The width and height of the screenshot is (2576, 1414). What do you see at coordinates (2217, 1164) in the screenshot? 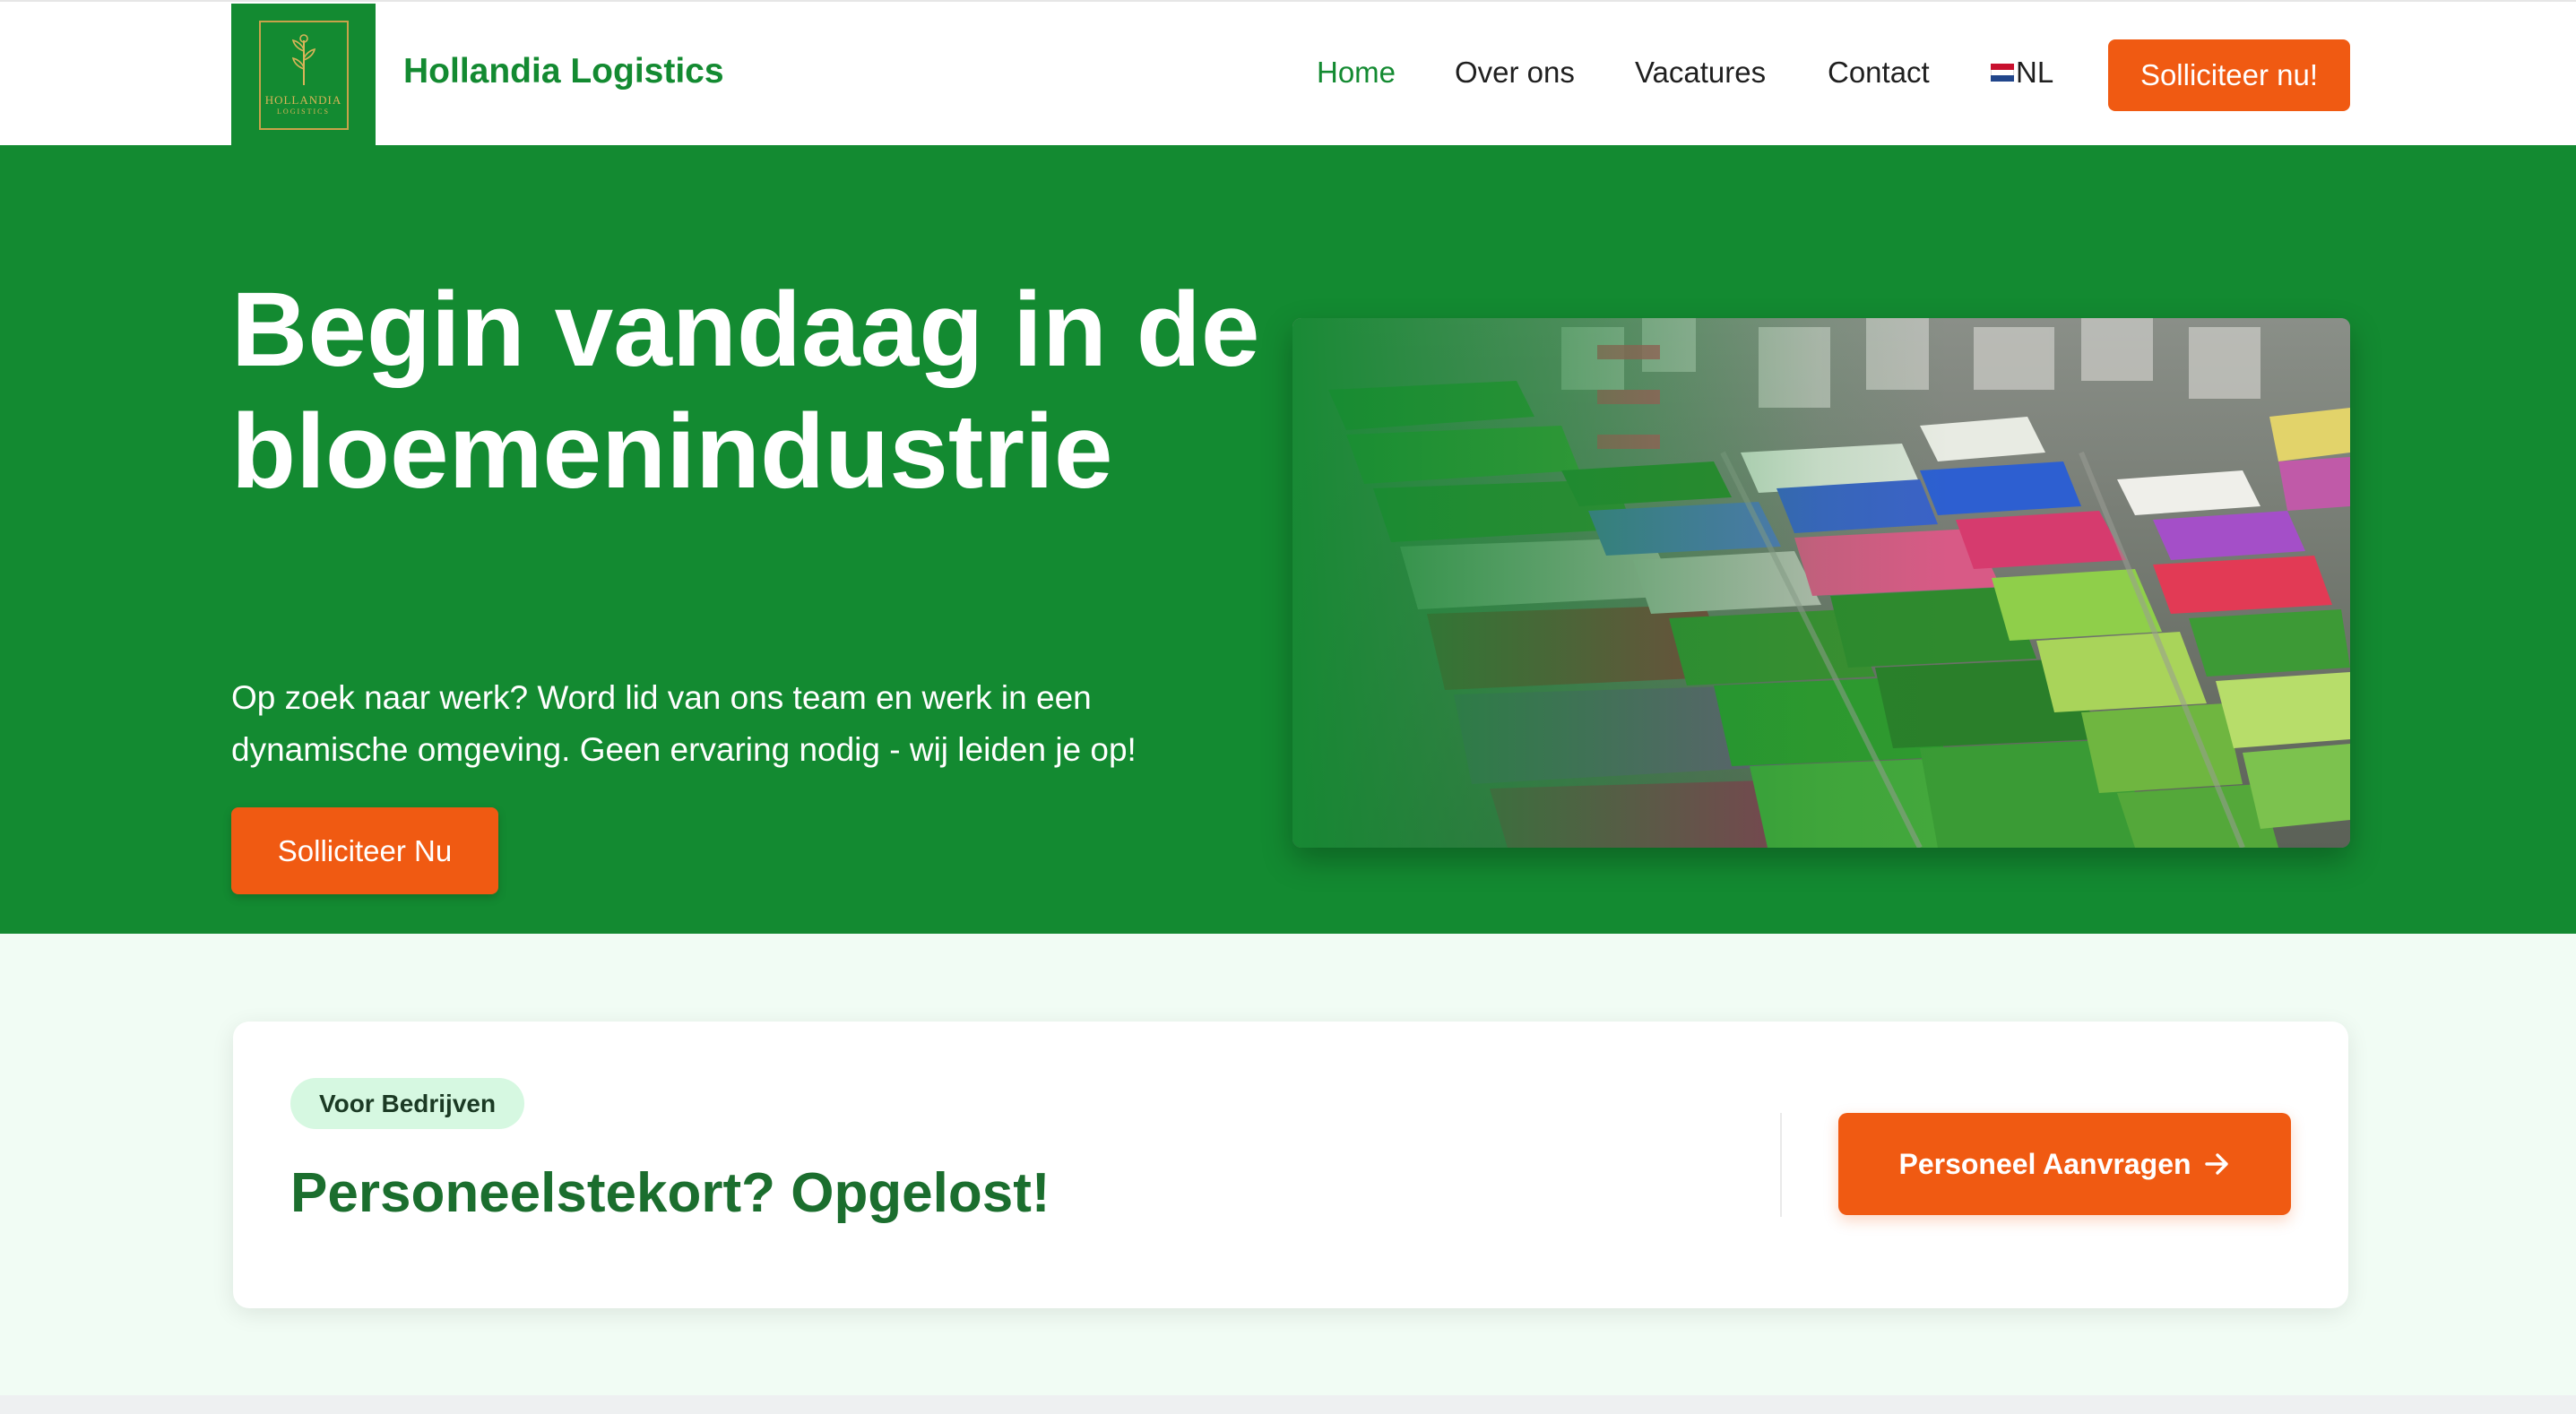
I see `arrow-right-icon` at bounding box center [2217, 1164].